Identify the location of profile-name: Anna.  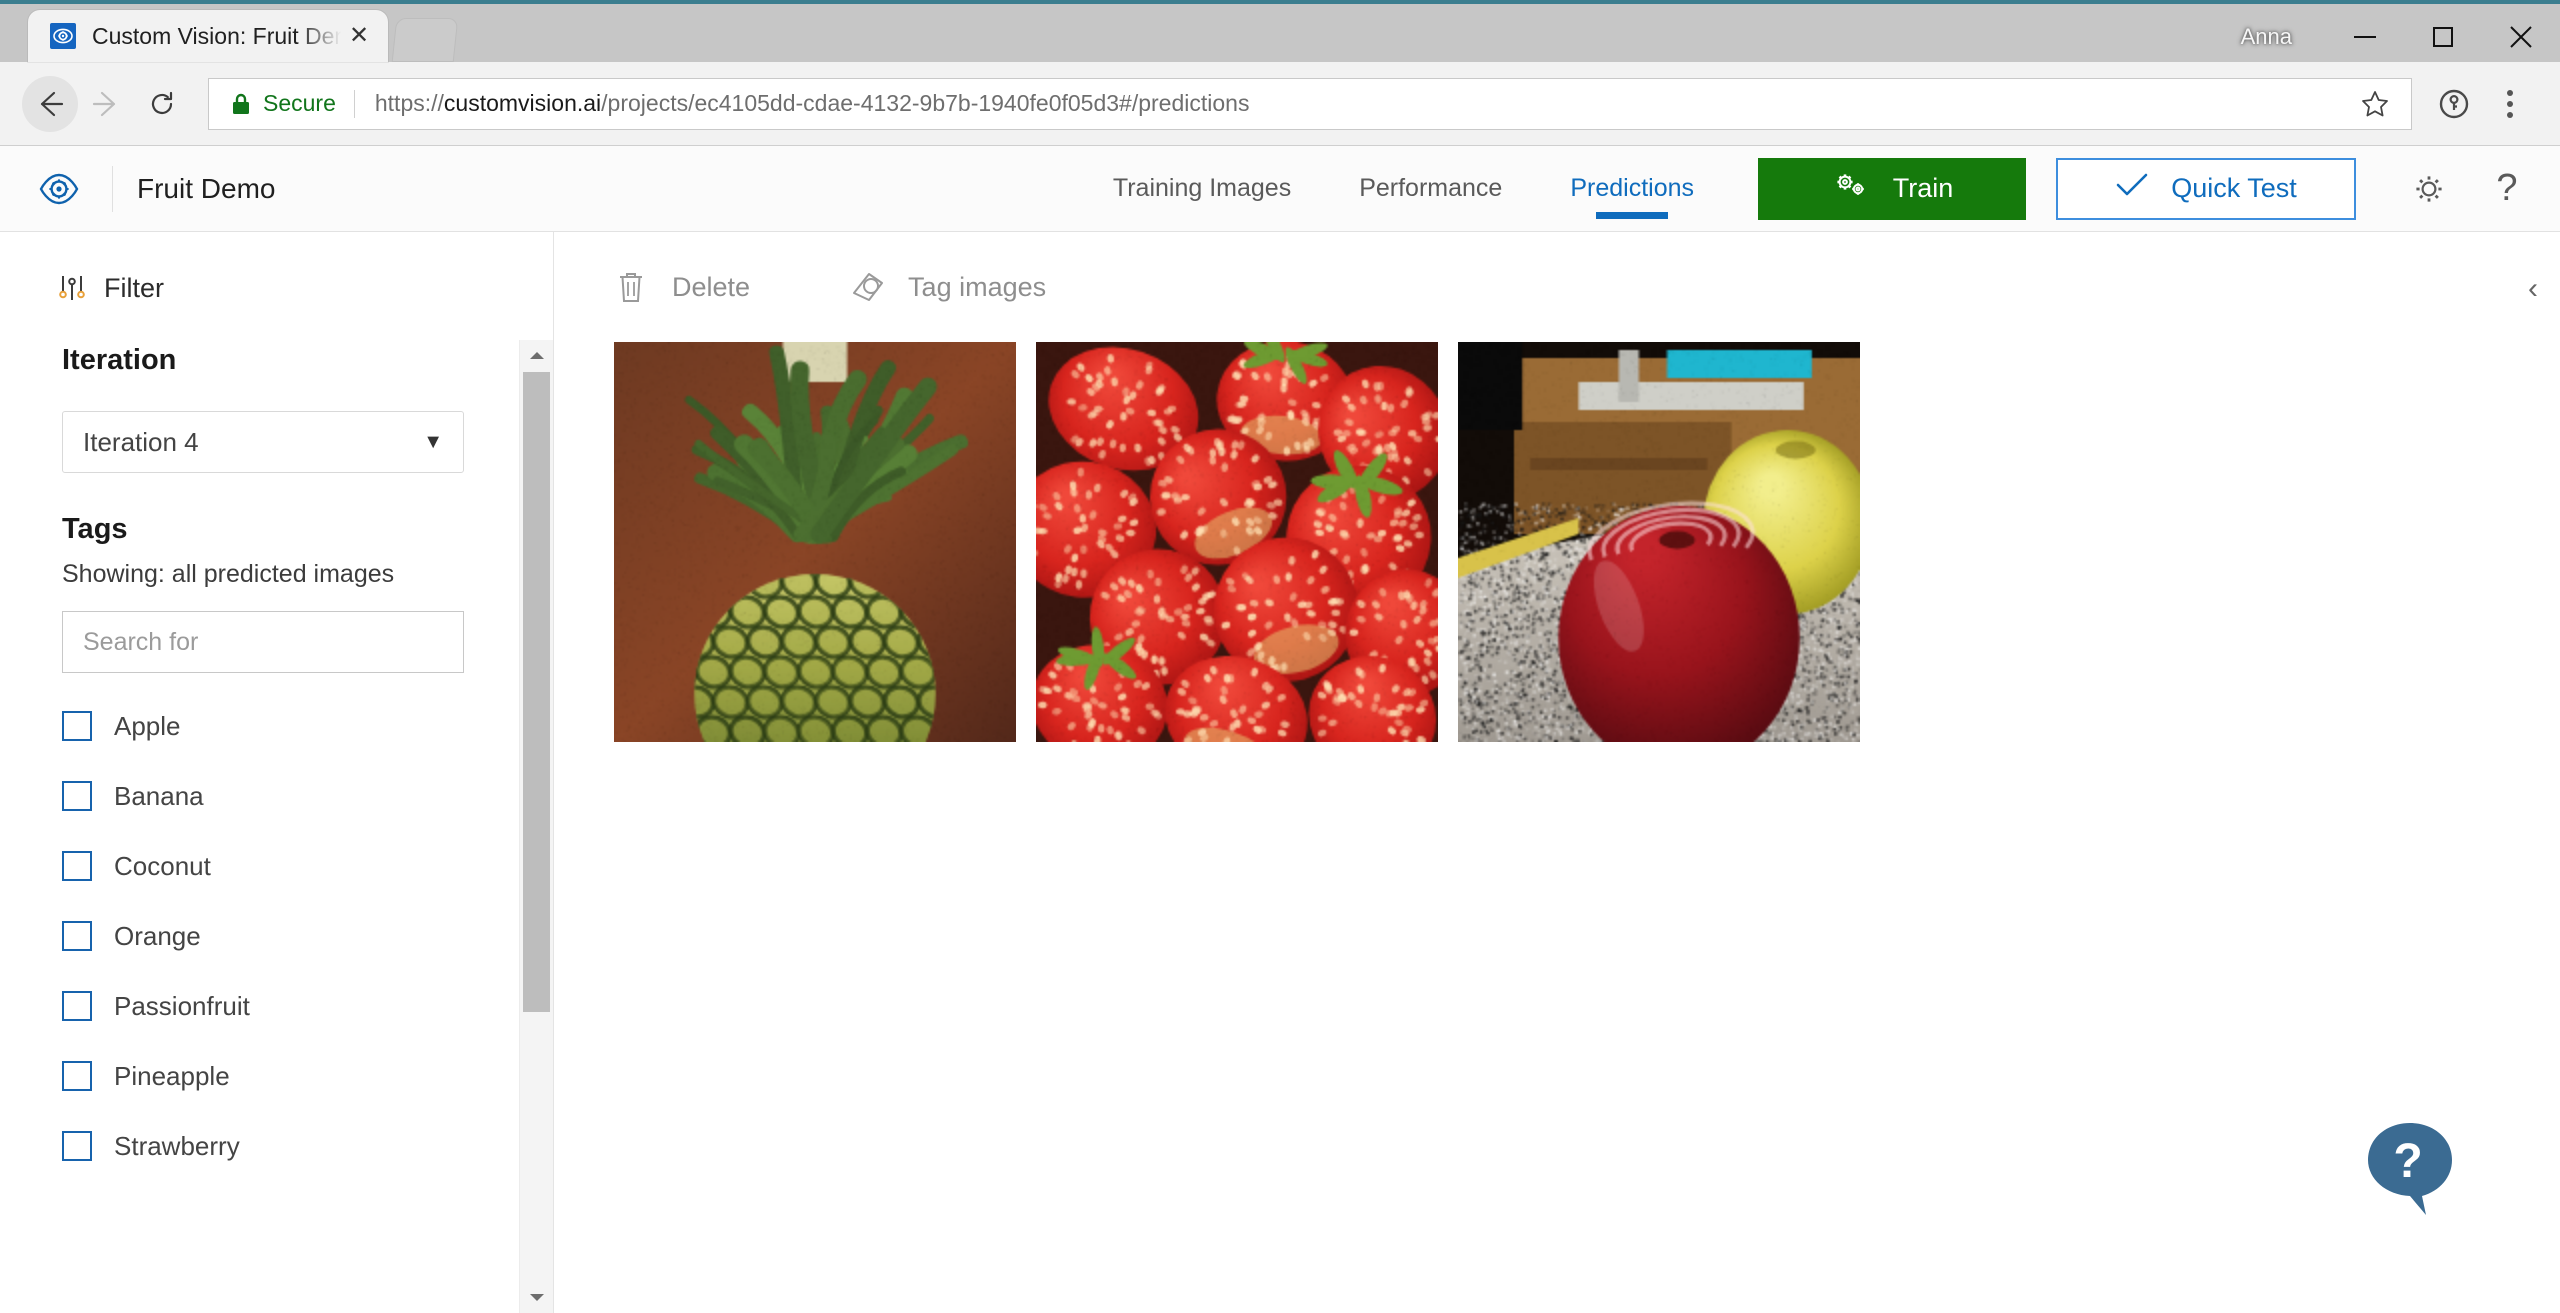
(2266, 37).